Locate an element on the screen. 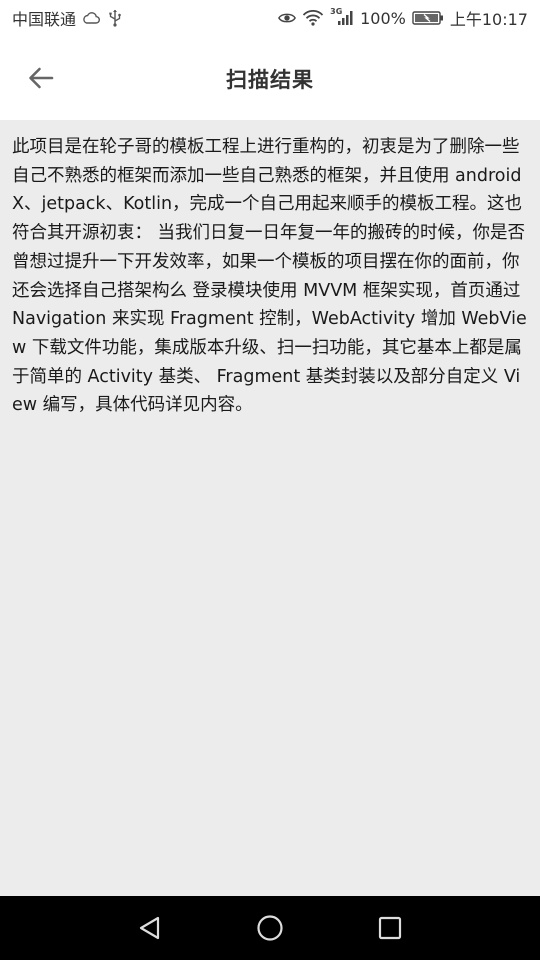 Image resolution: width=540 pixels, height=960 pixels. recents-square-icon is located at coordinates (390, 928).